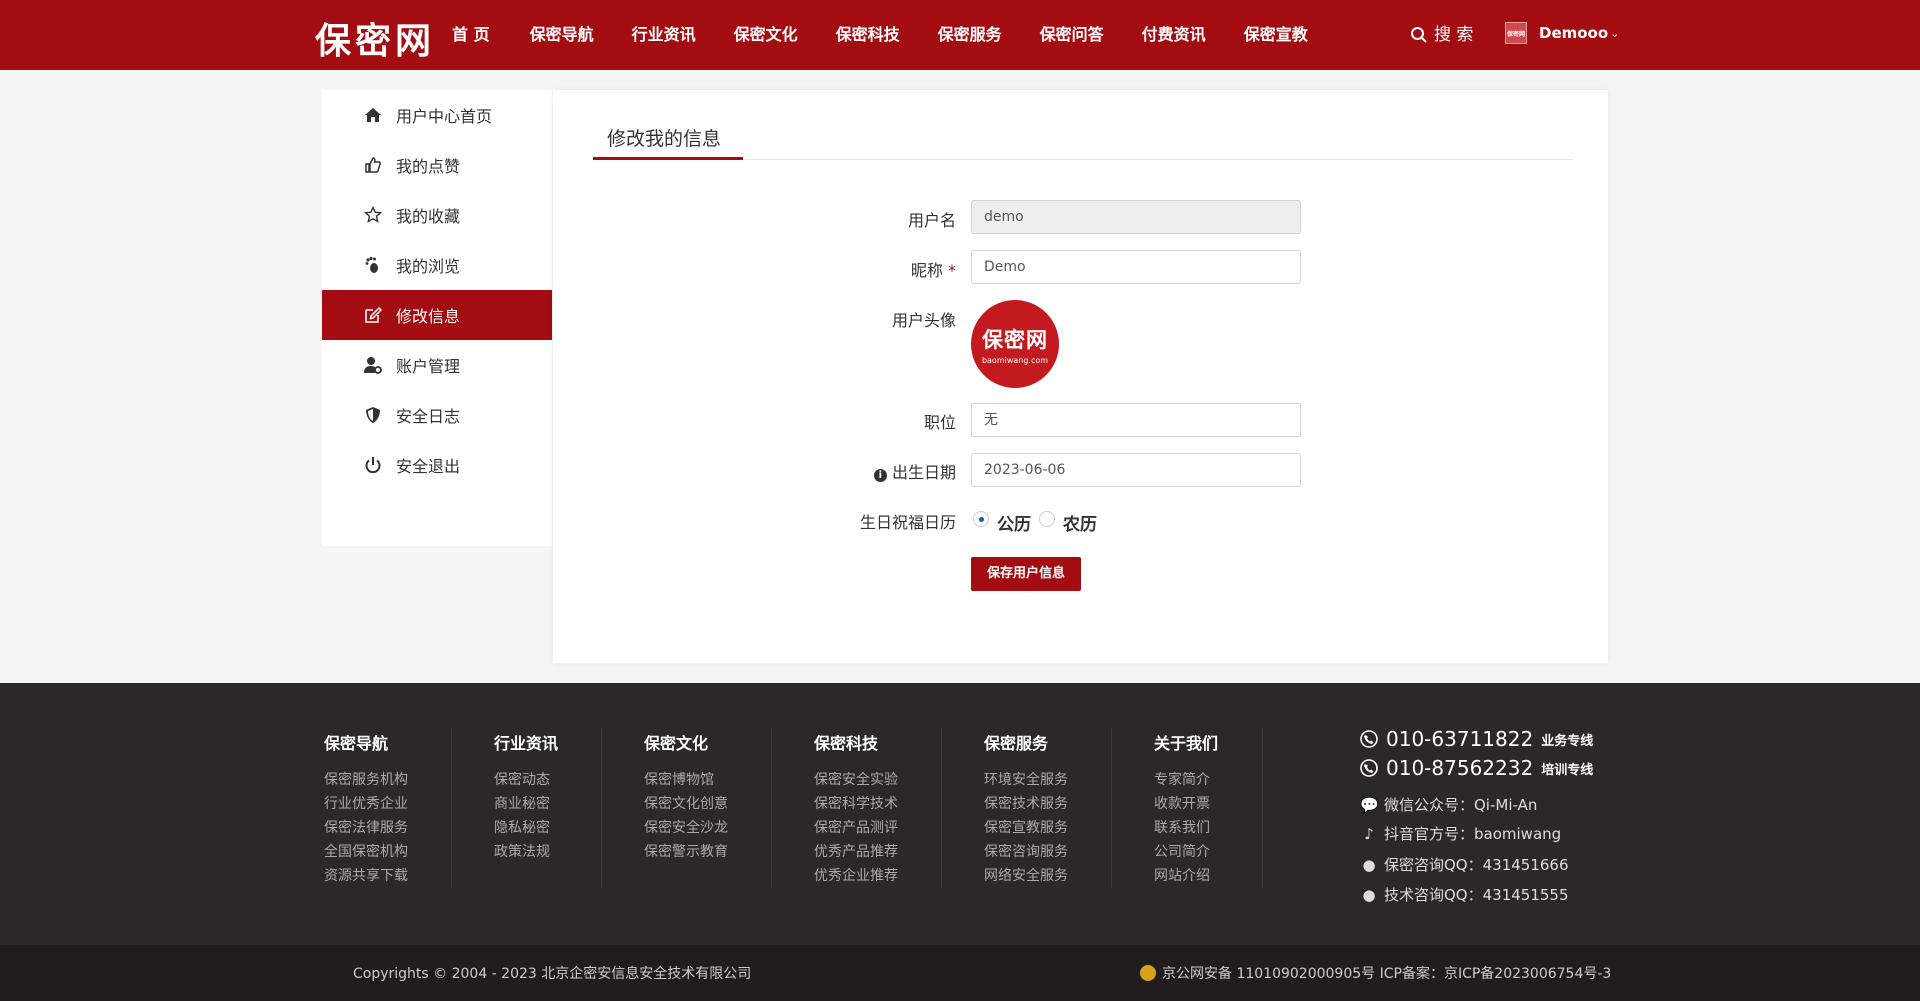 Image resolution: width=1920 pixels, height=1001 pixels. I want to click on social-tiktok: ♪ 抖音官方号：baomiwang, so click(1460, 833).